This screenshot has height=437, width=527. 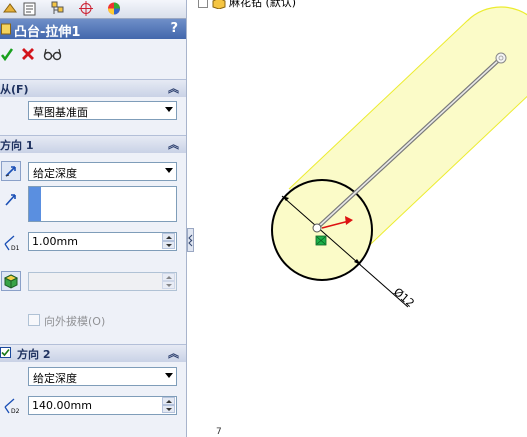 What do you see at coordinates (114, 8) in the screenshot?
I see `display-manager-tab-icon` at bounding box center [114, 8].